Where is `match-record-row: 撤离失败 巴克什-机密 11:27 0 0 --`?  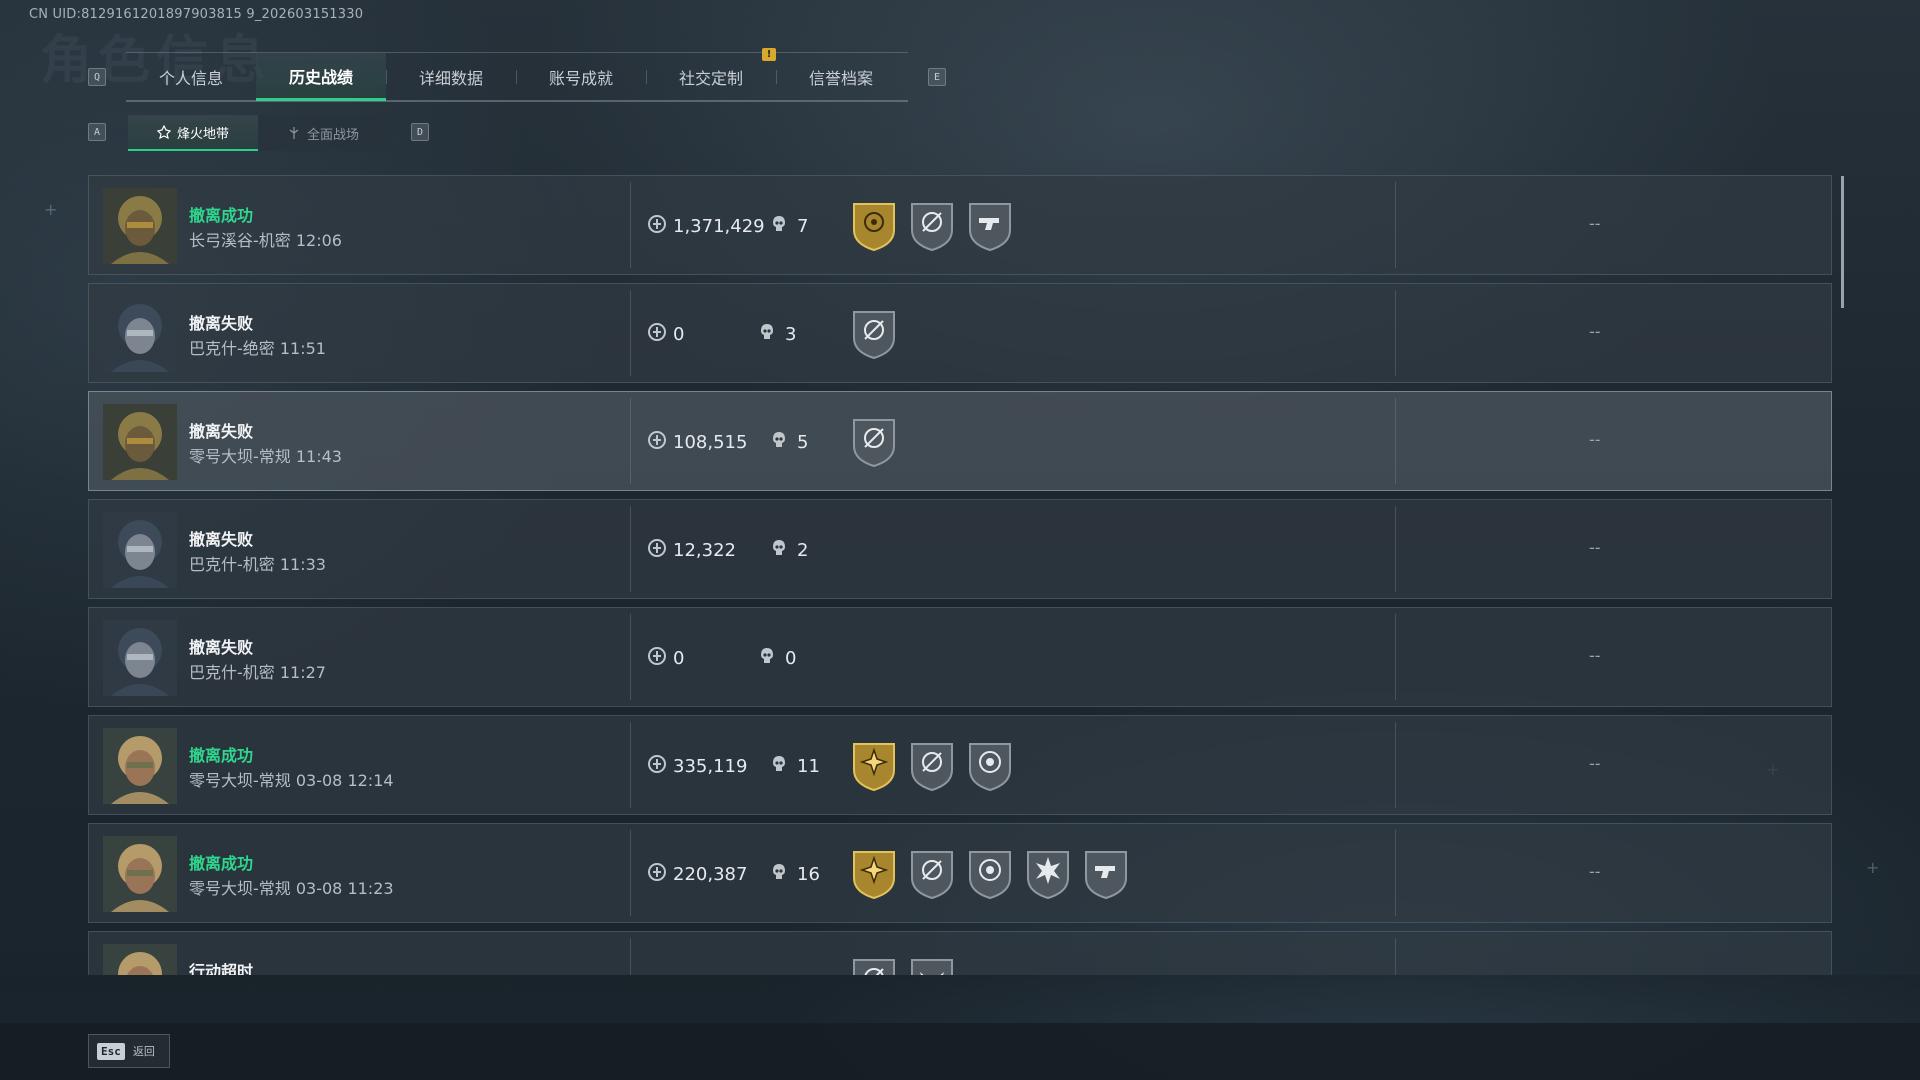 match-record-row: 撤离失败 巴克什-机密 11:27 0 0 -- is located at coordinates (960, 657).